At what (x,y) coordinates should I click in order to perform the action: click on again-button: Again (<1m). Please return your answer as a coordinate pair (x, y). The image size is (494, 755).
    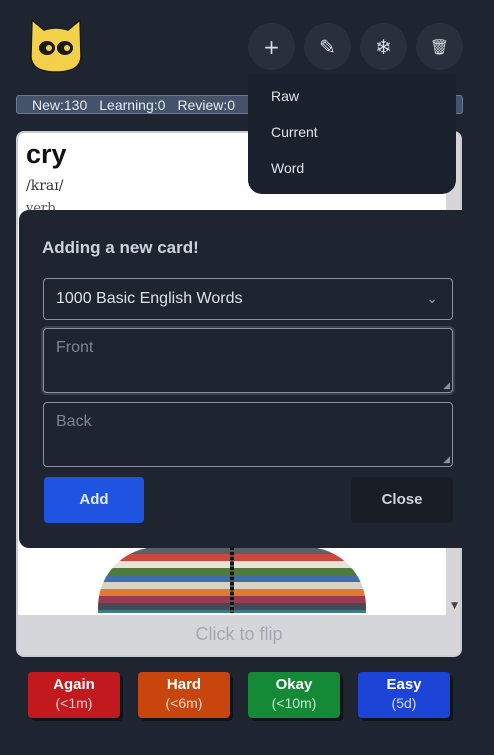
    Looking at the image, I should click on (74, 695).